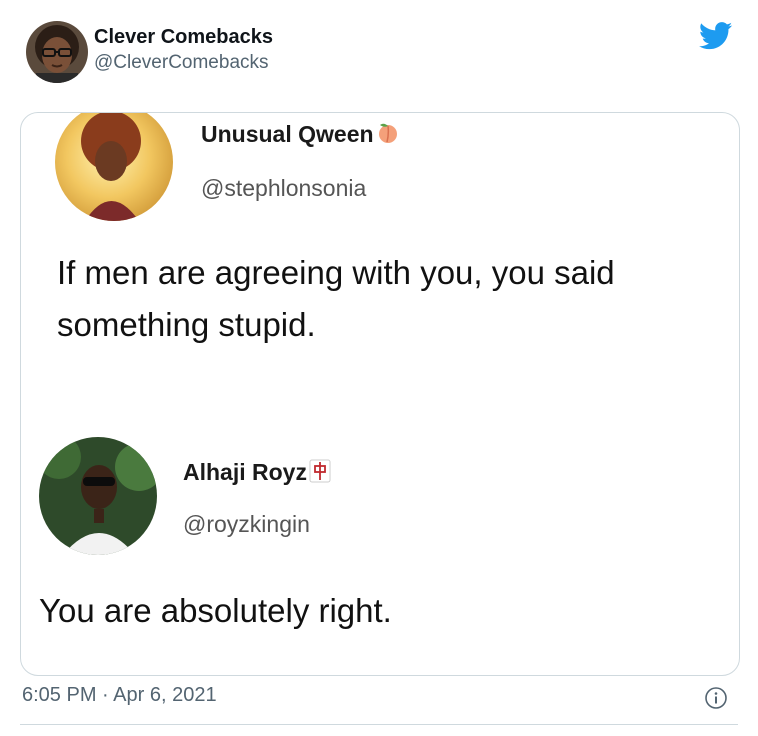 Image resolution: width=758 pixels, height=736 pixels. Describe the element at coordinates (186, 324) in the screenshot. I see `tweet-text-line: something stupid.` at that location.